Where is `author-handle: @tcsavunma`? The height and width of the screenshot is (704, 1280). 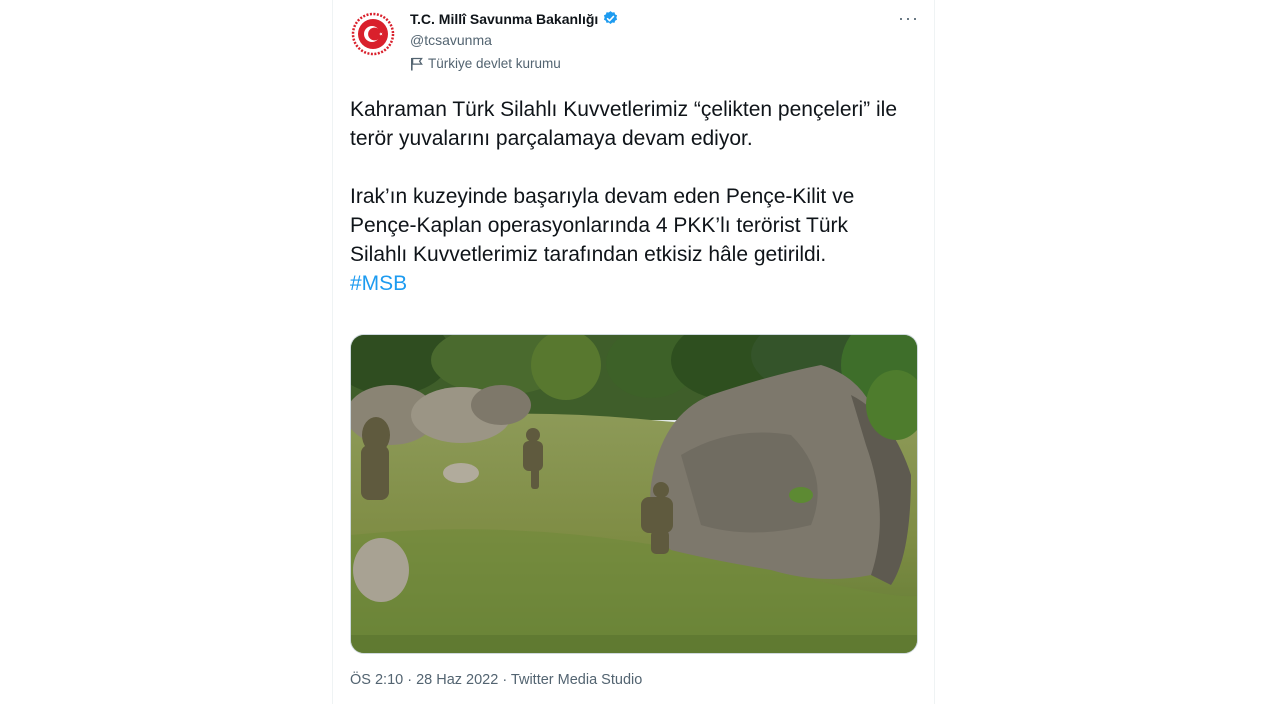 author-handle: @tcsavunma is located at coordinates (451, 40).